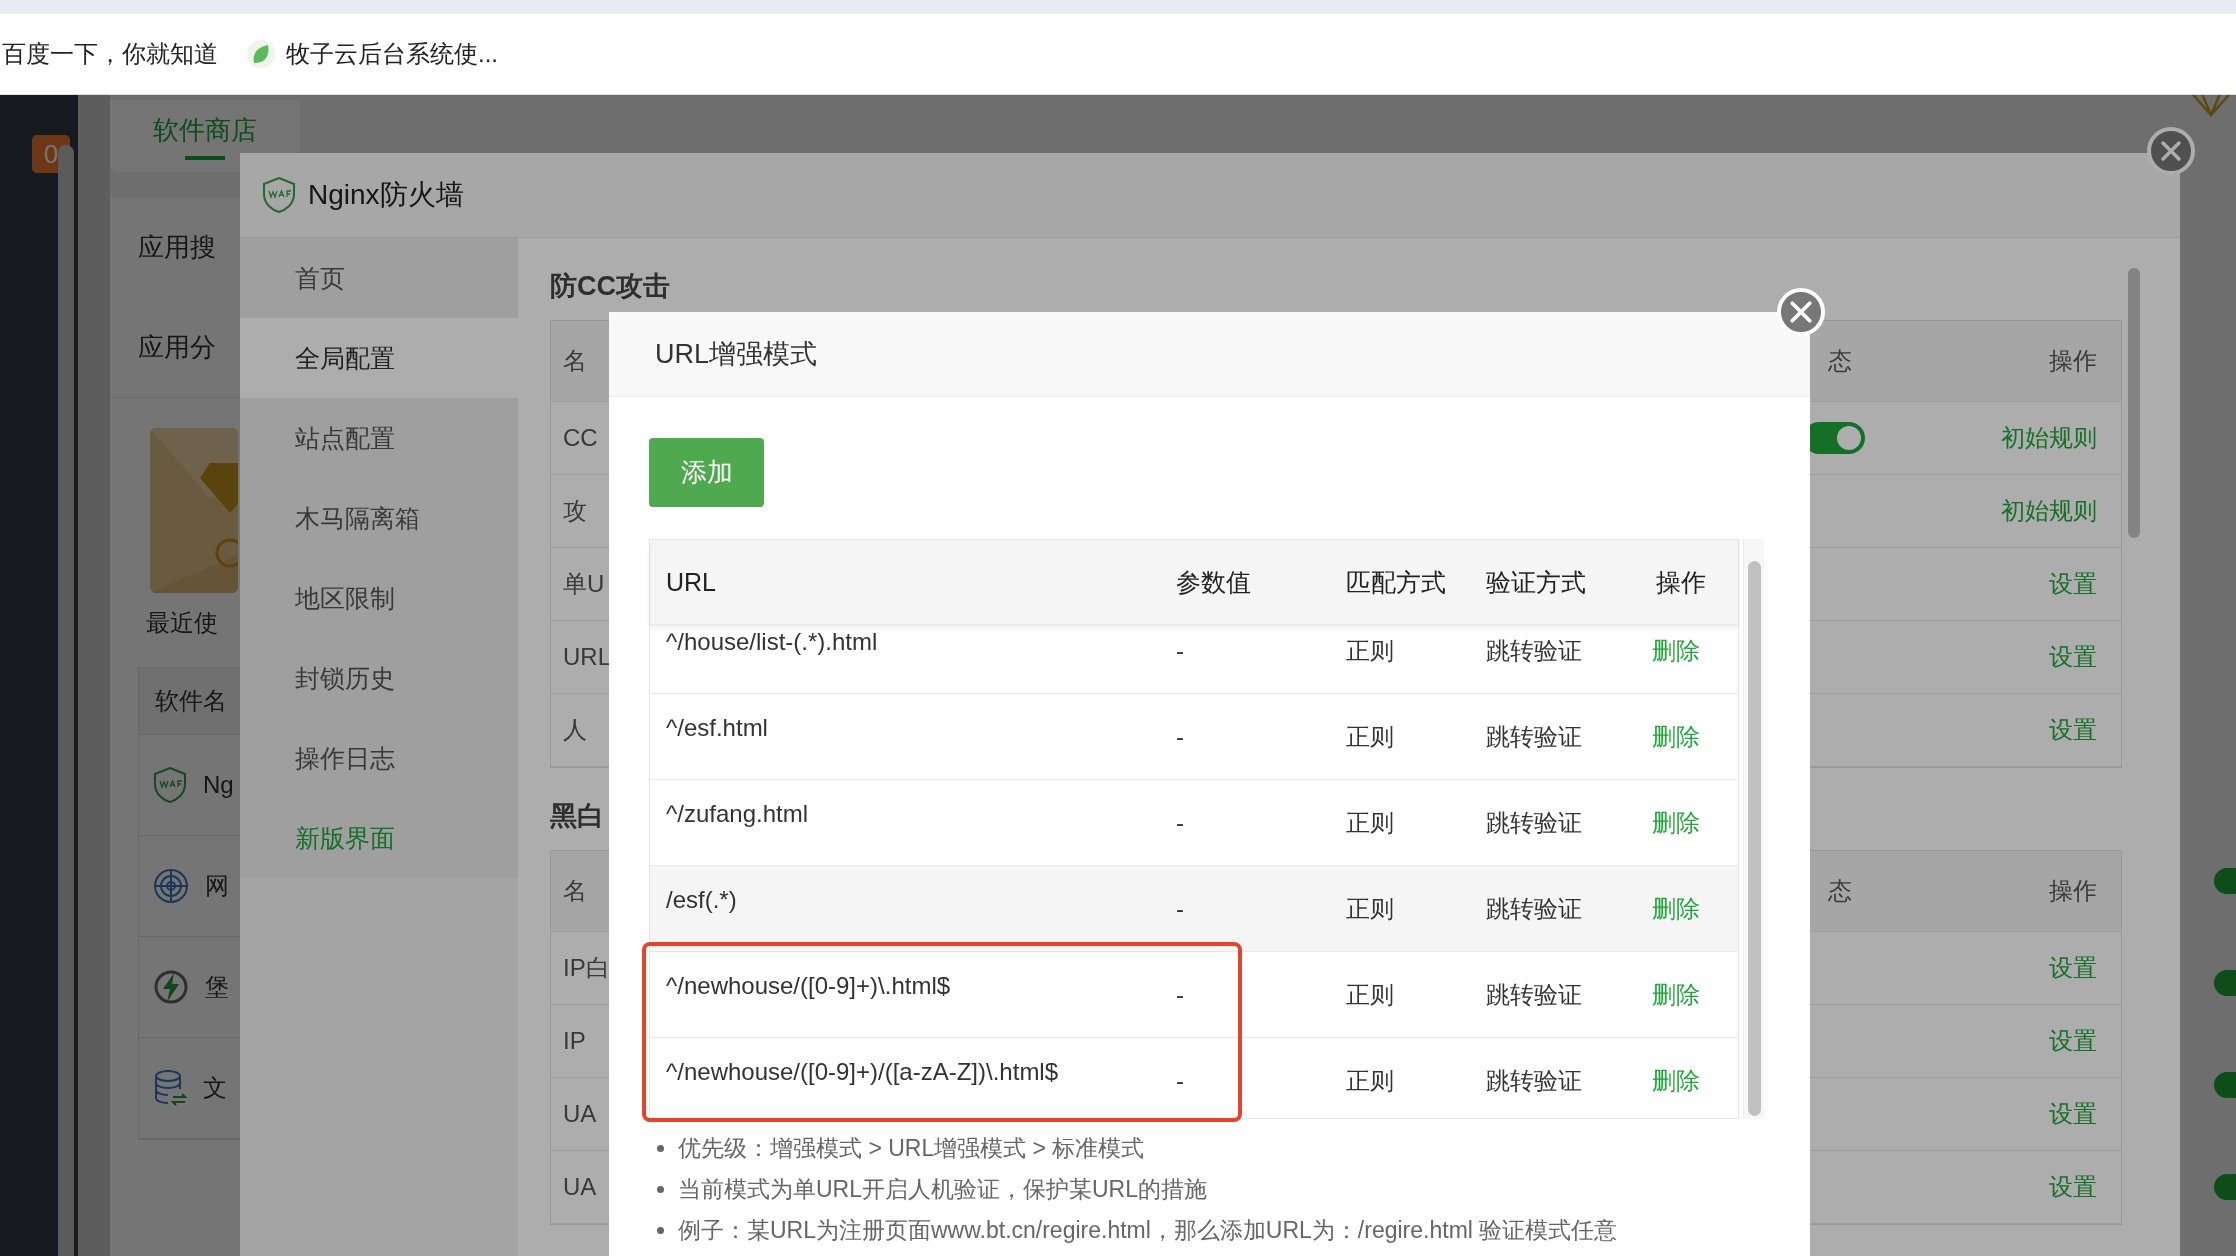  Describe the element at coordinates (587, 657) in the screenshot. I see `table-cell: URL` at that location.